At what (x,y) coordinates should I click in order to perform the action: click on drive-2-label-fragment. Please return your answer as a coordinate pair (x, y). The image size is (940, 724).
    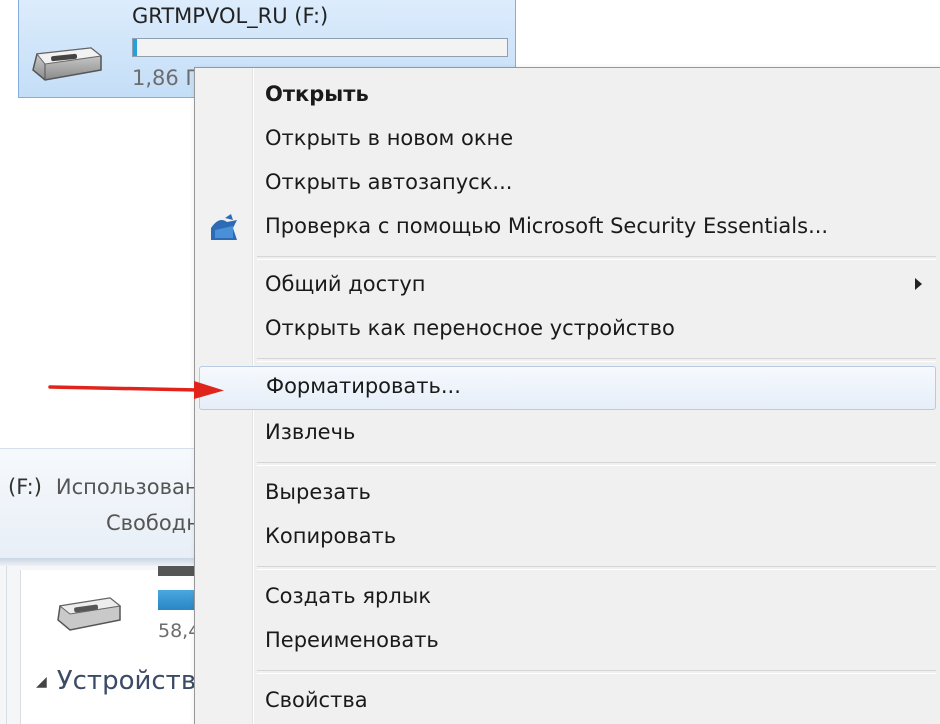
    Looking at the image, I should click on (178, 571).